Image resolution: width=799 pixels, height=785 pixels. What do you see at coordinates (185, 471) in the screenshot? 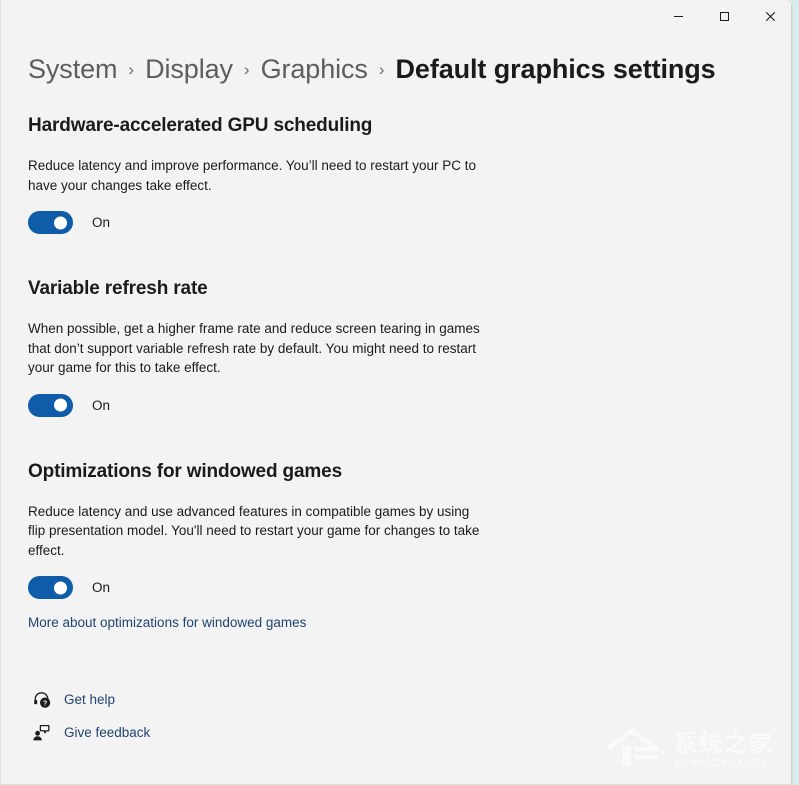
I see `section-title: Optimizations for windowed games` at bounding box center [185, 471].